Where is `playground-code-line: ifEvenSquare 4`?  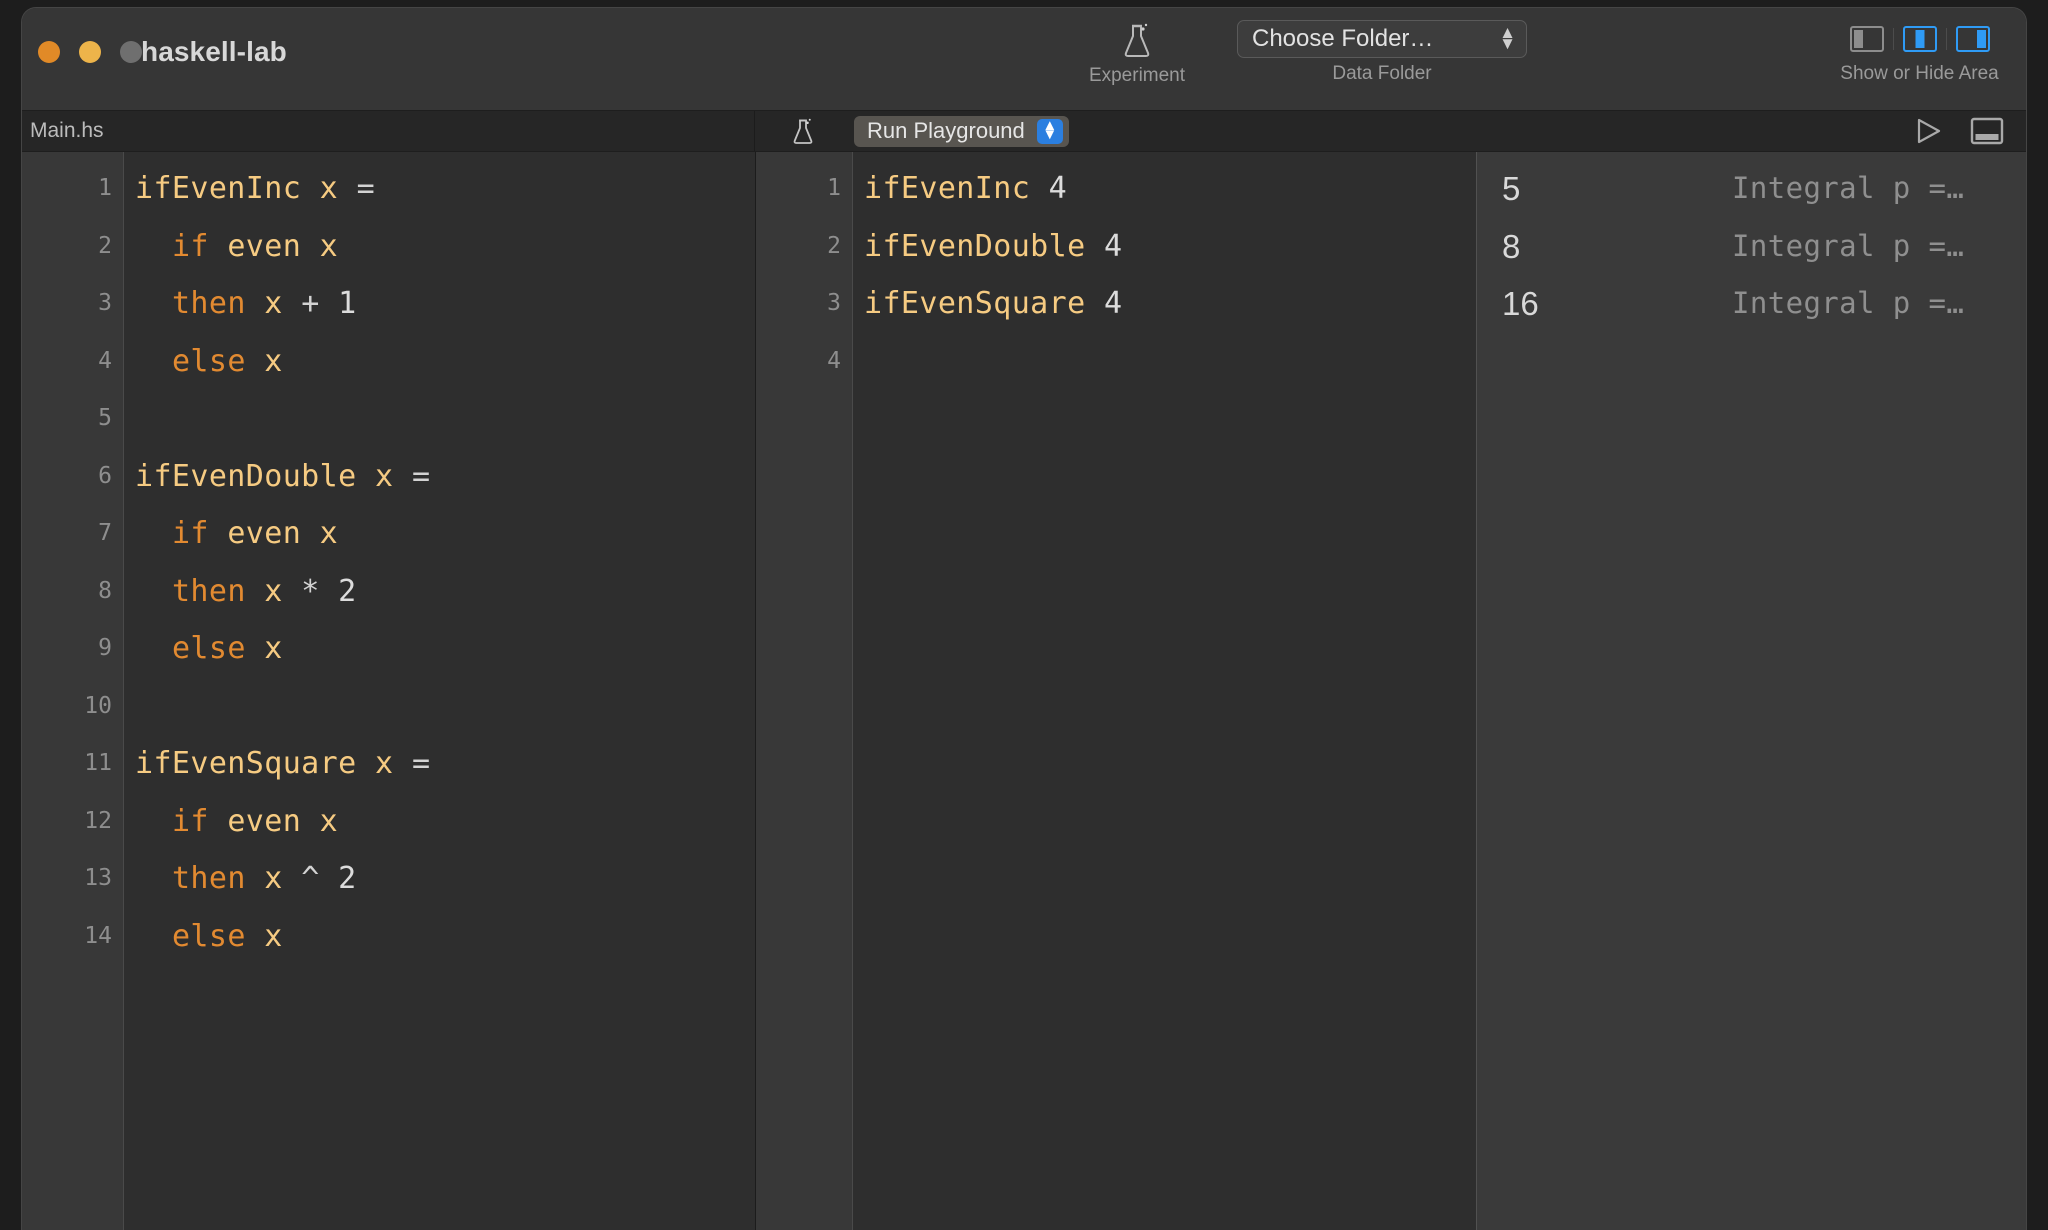
playground-code-line: ifEvenSquare 4 is located at coordinates (1164, 304).